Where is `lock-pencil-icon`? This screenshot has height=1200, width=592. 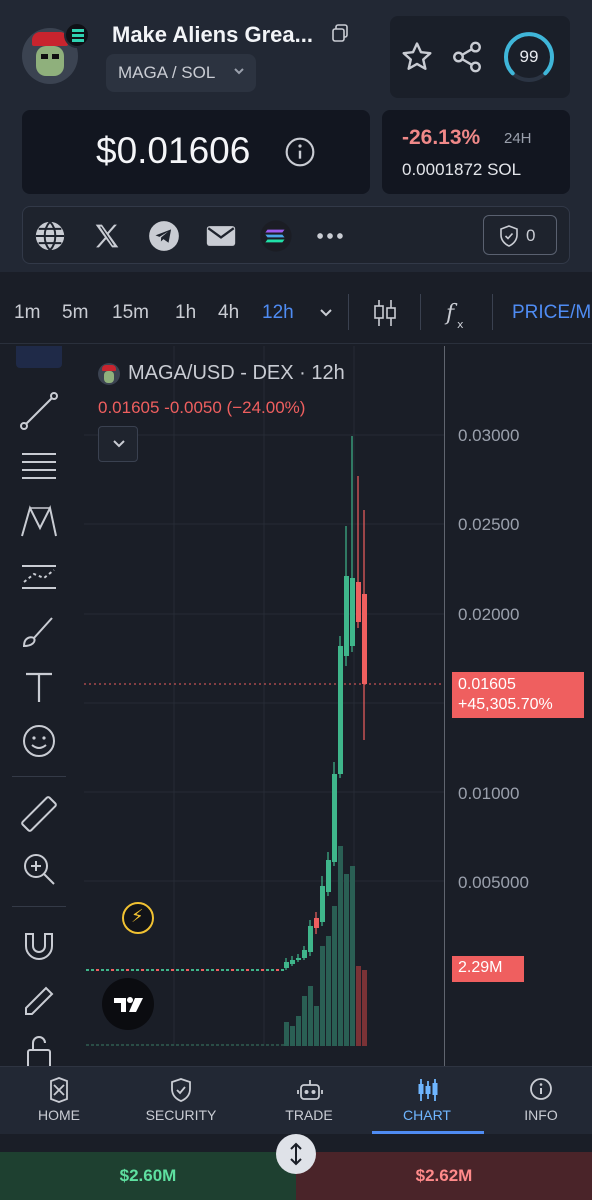 lock-pencil-icon is located at coordinates (39, 997).